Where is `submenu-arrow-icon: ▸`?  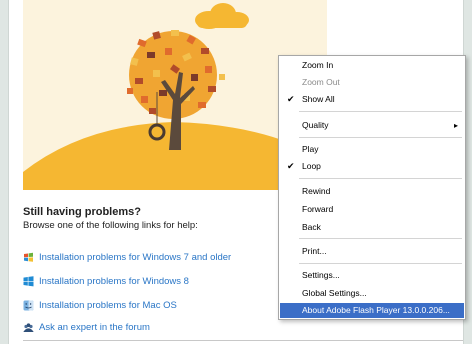
submenu-arrow-icon: ▸ is located at coordinates (455, 125).